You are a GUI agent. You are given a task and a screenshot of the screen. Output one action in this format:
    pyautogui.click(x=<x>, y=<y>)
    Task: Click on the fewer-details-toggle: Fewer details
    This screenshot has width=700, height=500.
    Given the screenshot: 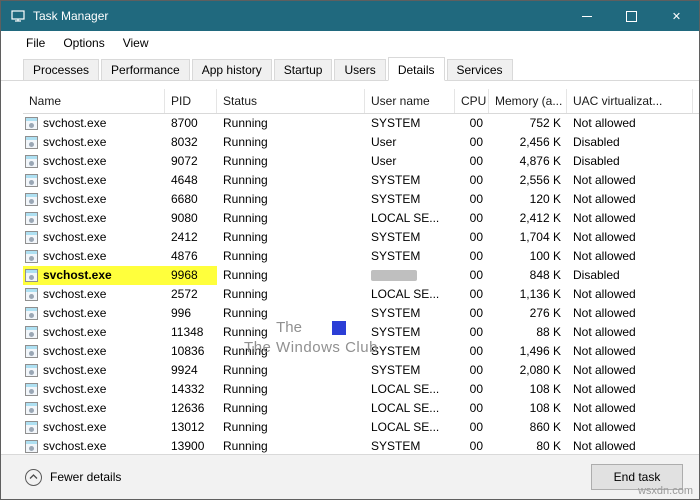 What is the action you would take?
    pyautogui.click(x=73, y=477)
    